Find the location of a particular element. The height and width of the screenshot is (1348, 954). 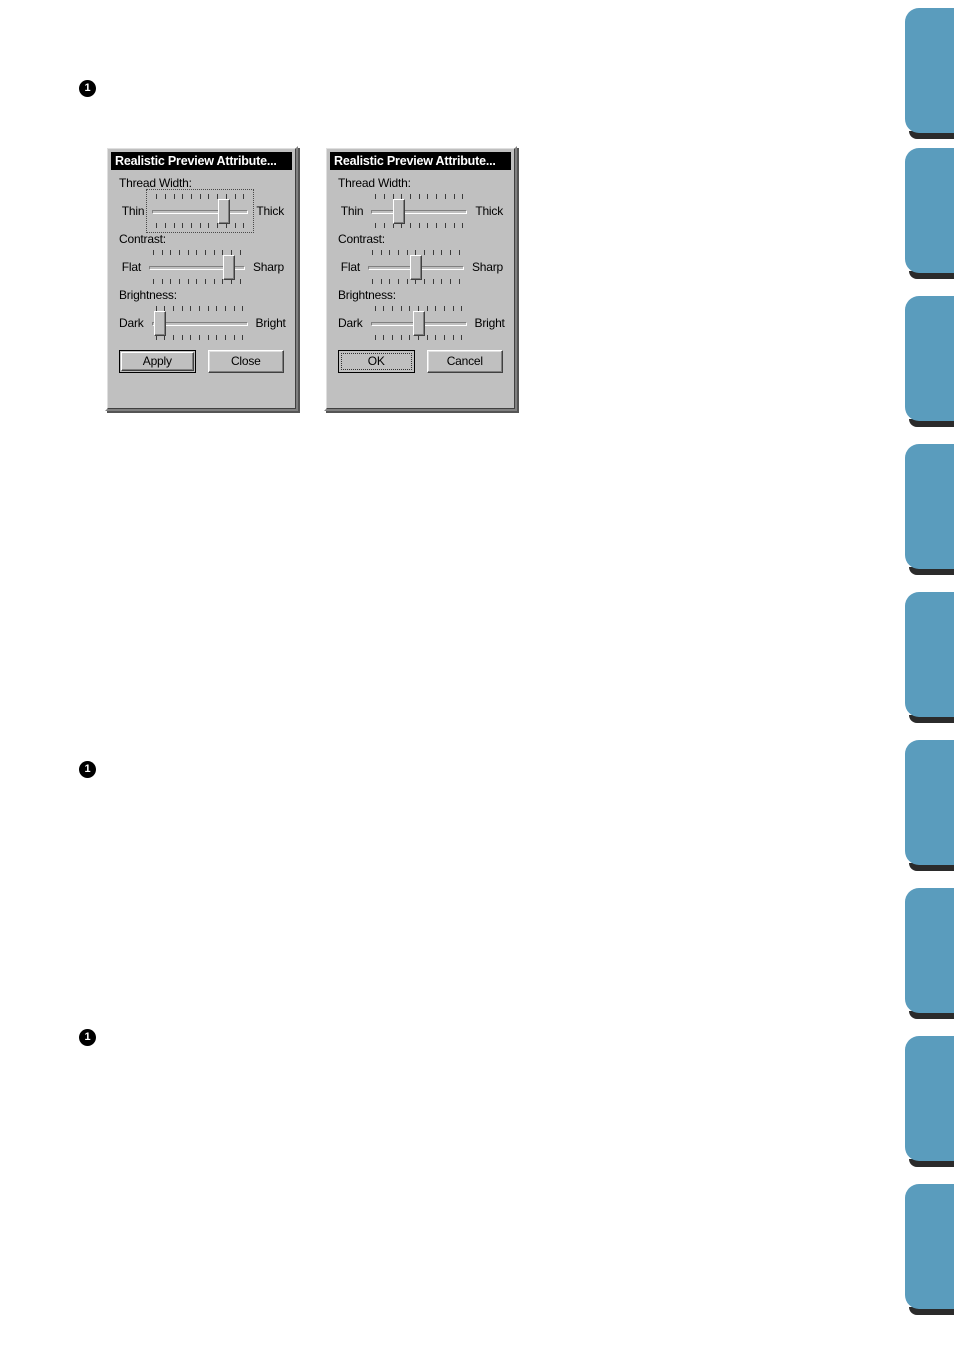

slider-ticks-bottom is located at coordinates (419, 225).